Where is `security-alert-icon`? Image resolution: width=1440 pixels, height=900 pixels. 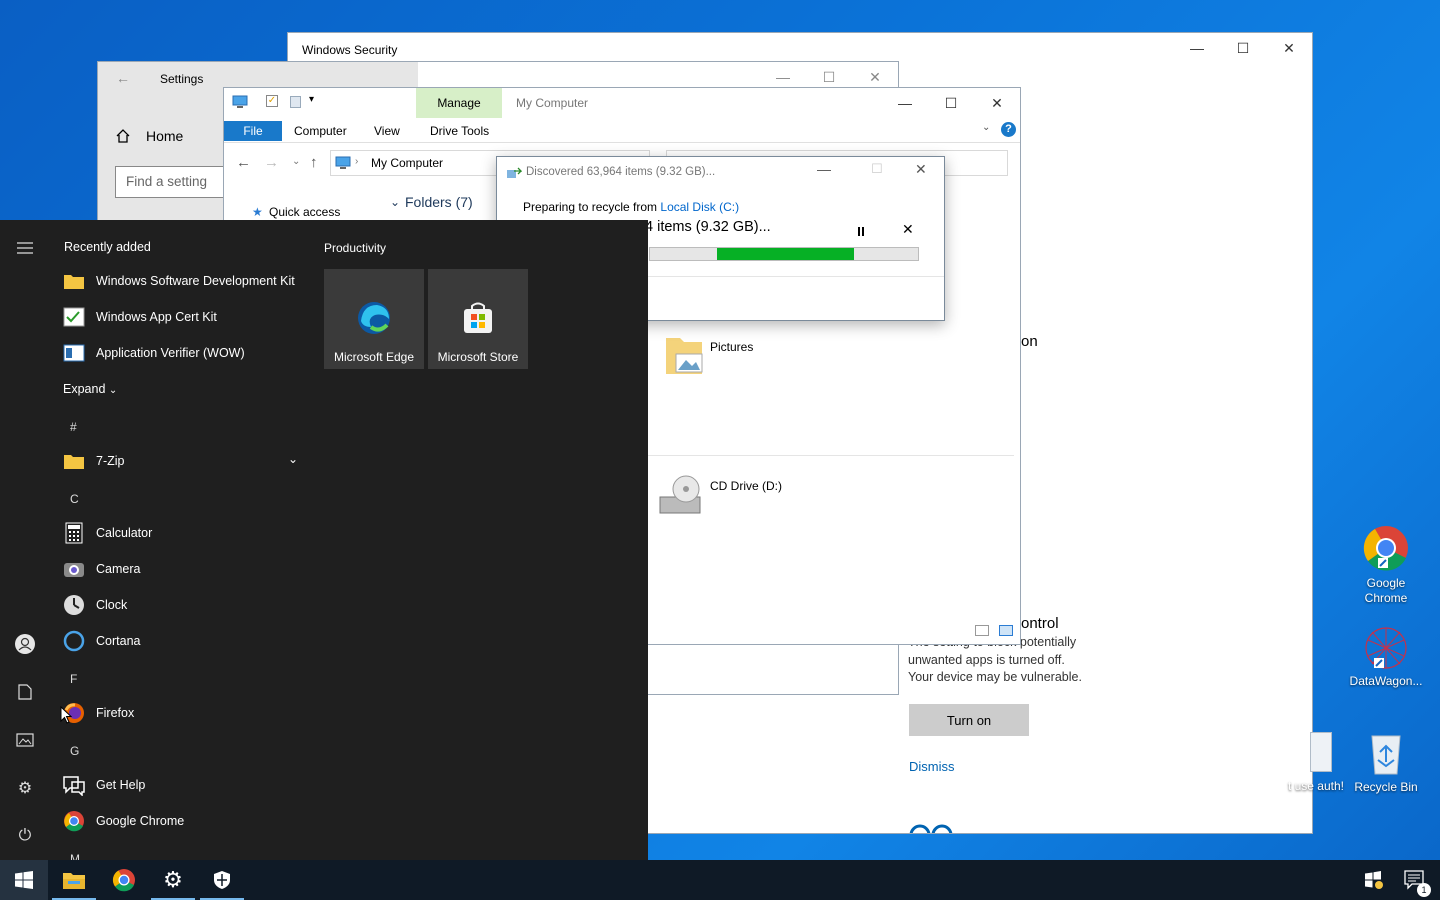 security-alert-icon is located at coordinates (1374, 880).